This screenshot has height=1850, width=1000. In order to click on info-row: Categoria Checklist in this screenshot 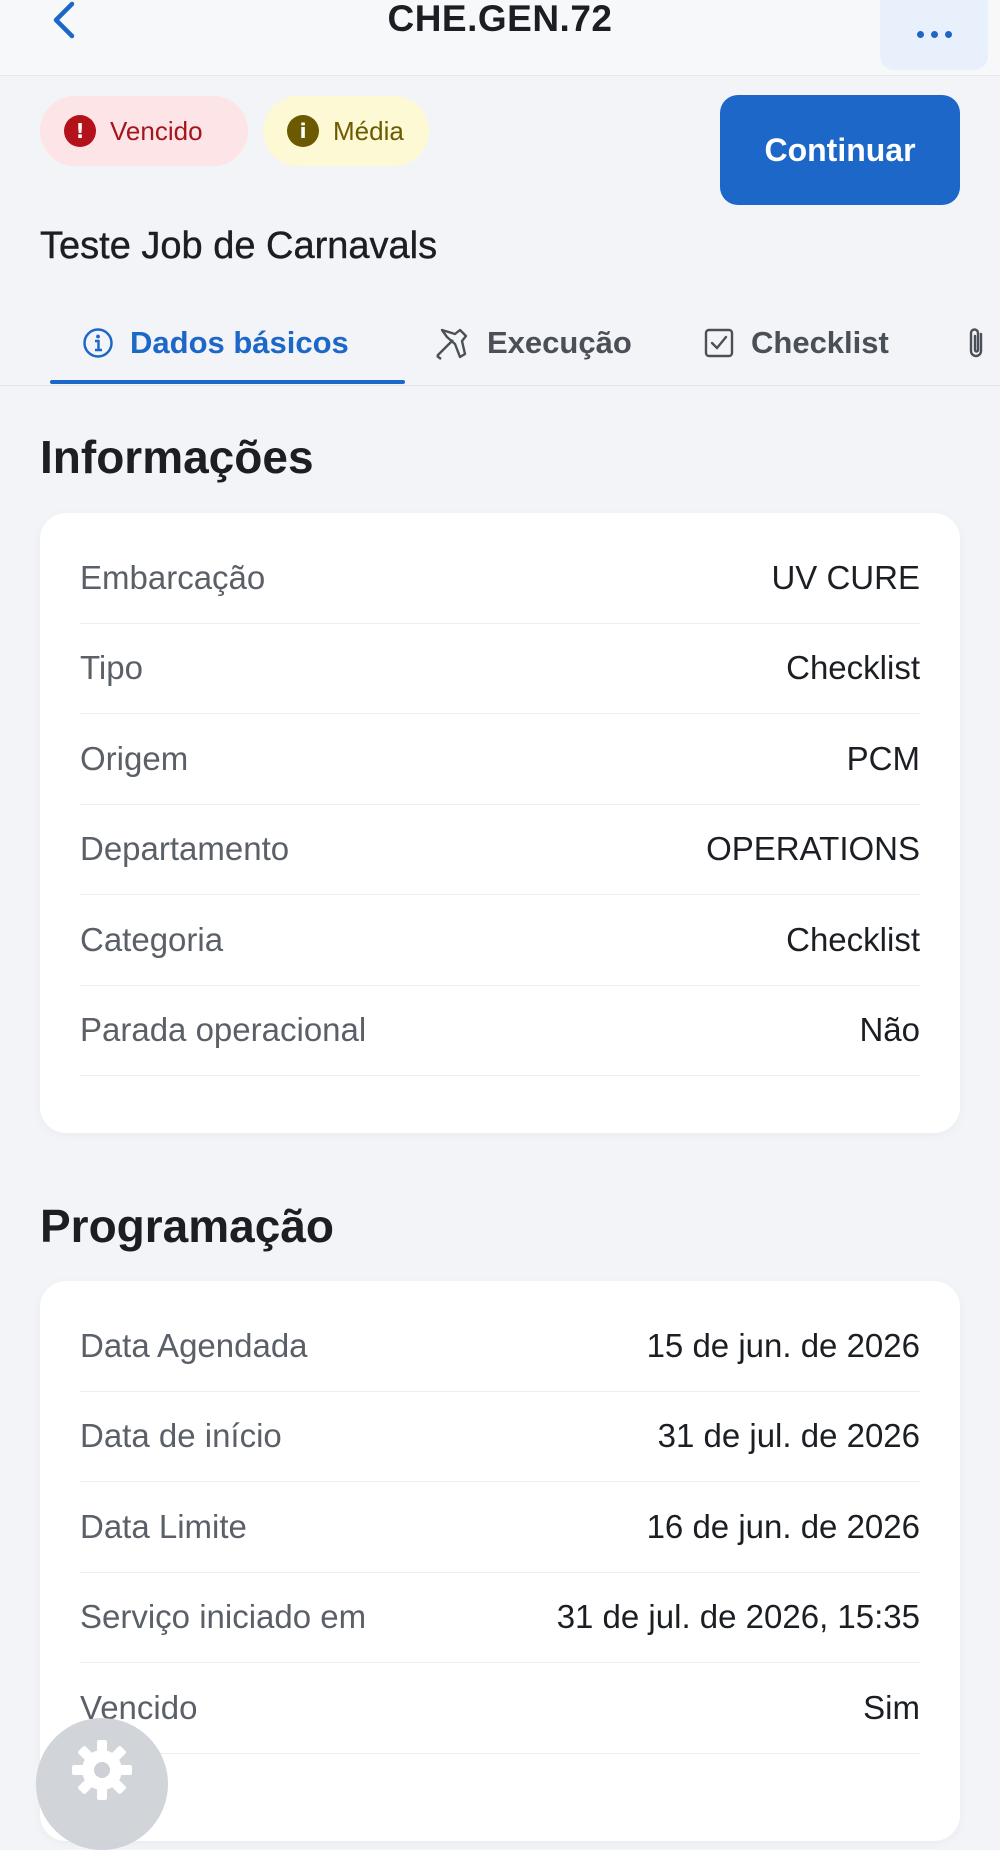, I will do `click(500, 940)`.